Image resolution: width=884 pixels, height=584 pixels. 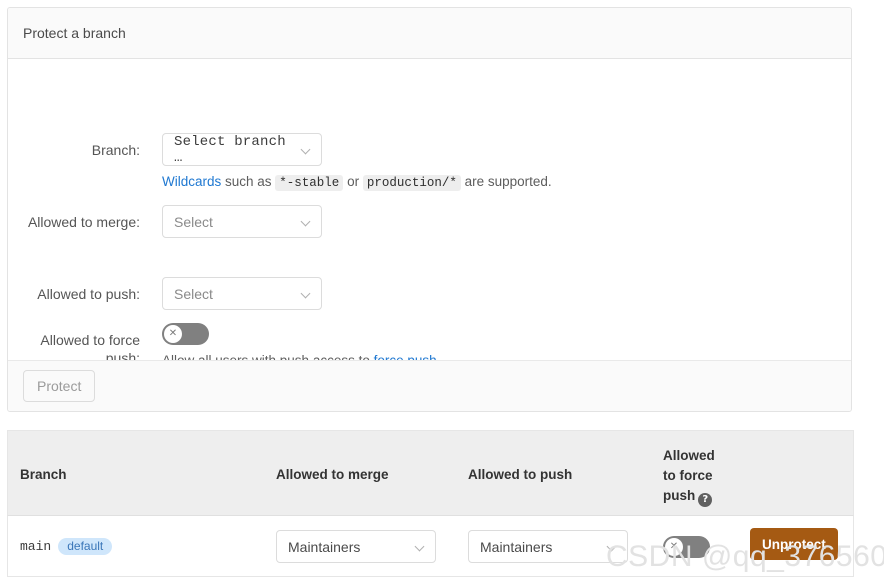 I want to click on form-row-allowed-to-push: Allowed to push: Select, so click(x=172, y=293).